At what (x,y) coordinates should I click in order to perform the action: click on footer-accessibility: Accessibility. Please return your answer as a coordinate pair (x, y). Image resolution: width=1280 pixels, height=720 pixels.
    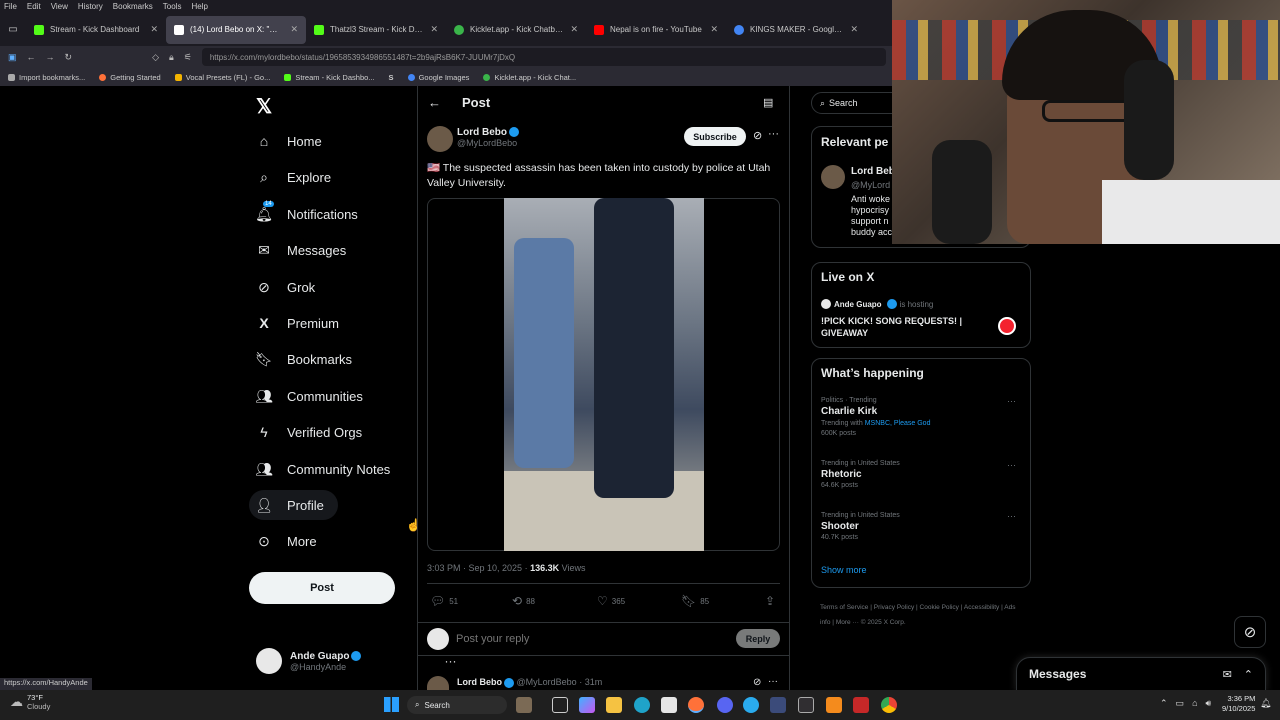
    Looking at the image, I should click on (981, 607).